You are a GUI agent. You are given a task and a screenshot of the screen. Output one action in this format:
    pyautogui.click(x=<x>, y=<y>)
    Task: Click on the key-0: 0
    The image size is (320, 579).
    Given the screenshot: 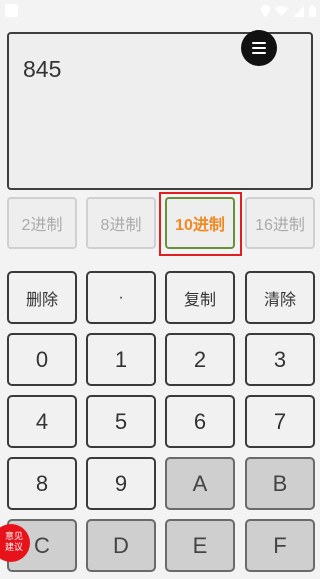 What is the action you would take?
    pyautogui.click(x=42, y=359)
    